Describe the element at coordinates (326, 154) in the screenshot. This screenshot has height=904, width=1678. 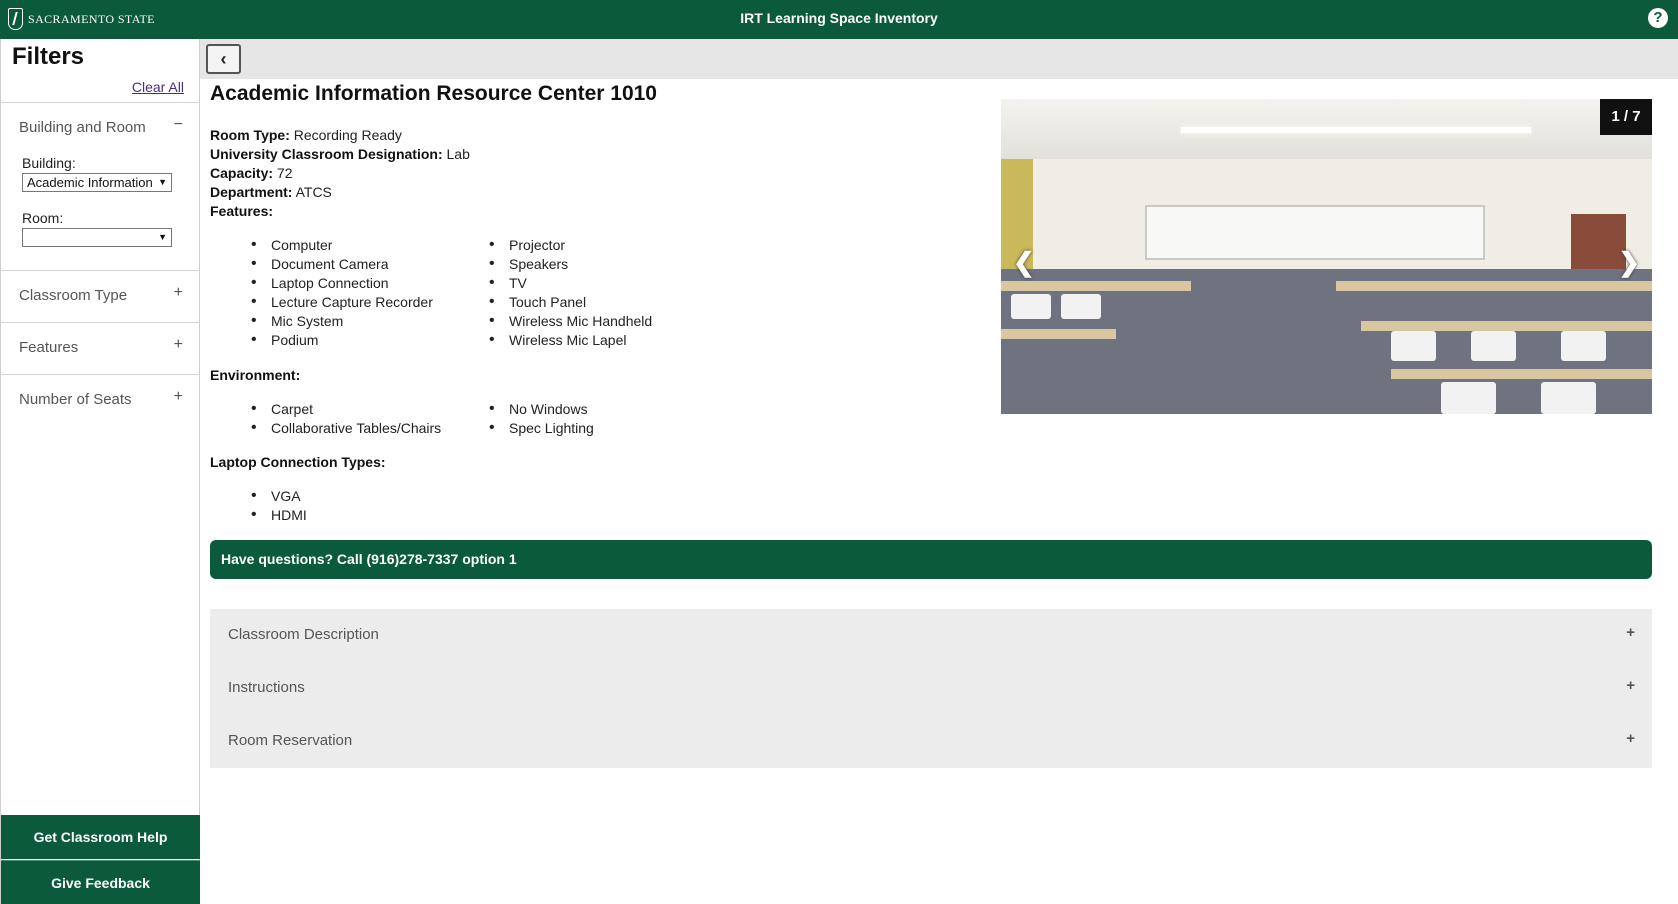
I see `designation-label: University Classroom Designation:` at that location.